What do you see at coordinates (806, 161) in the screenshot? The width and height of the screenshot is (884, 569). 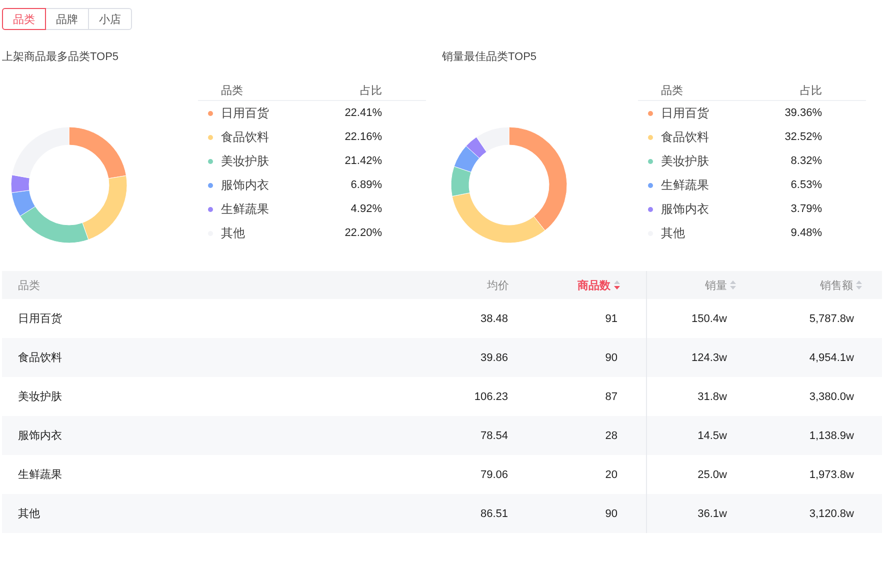 I see `legend-value: 8.32%` at bounding box center [806, 161].